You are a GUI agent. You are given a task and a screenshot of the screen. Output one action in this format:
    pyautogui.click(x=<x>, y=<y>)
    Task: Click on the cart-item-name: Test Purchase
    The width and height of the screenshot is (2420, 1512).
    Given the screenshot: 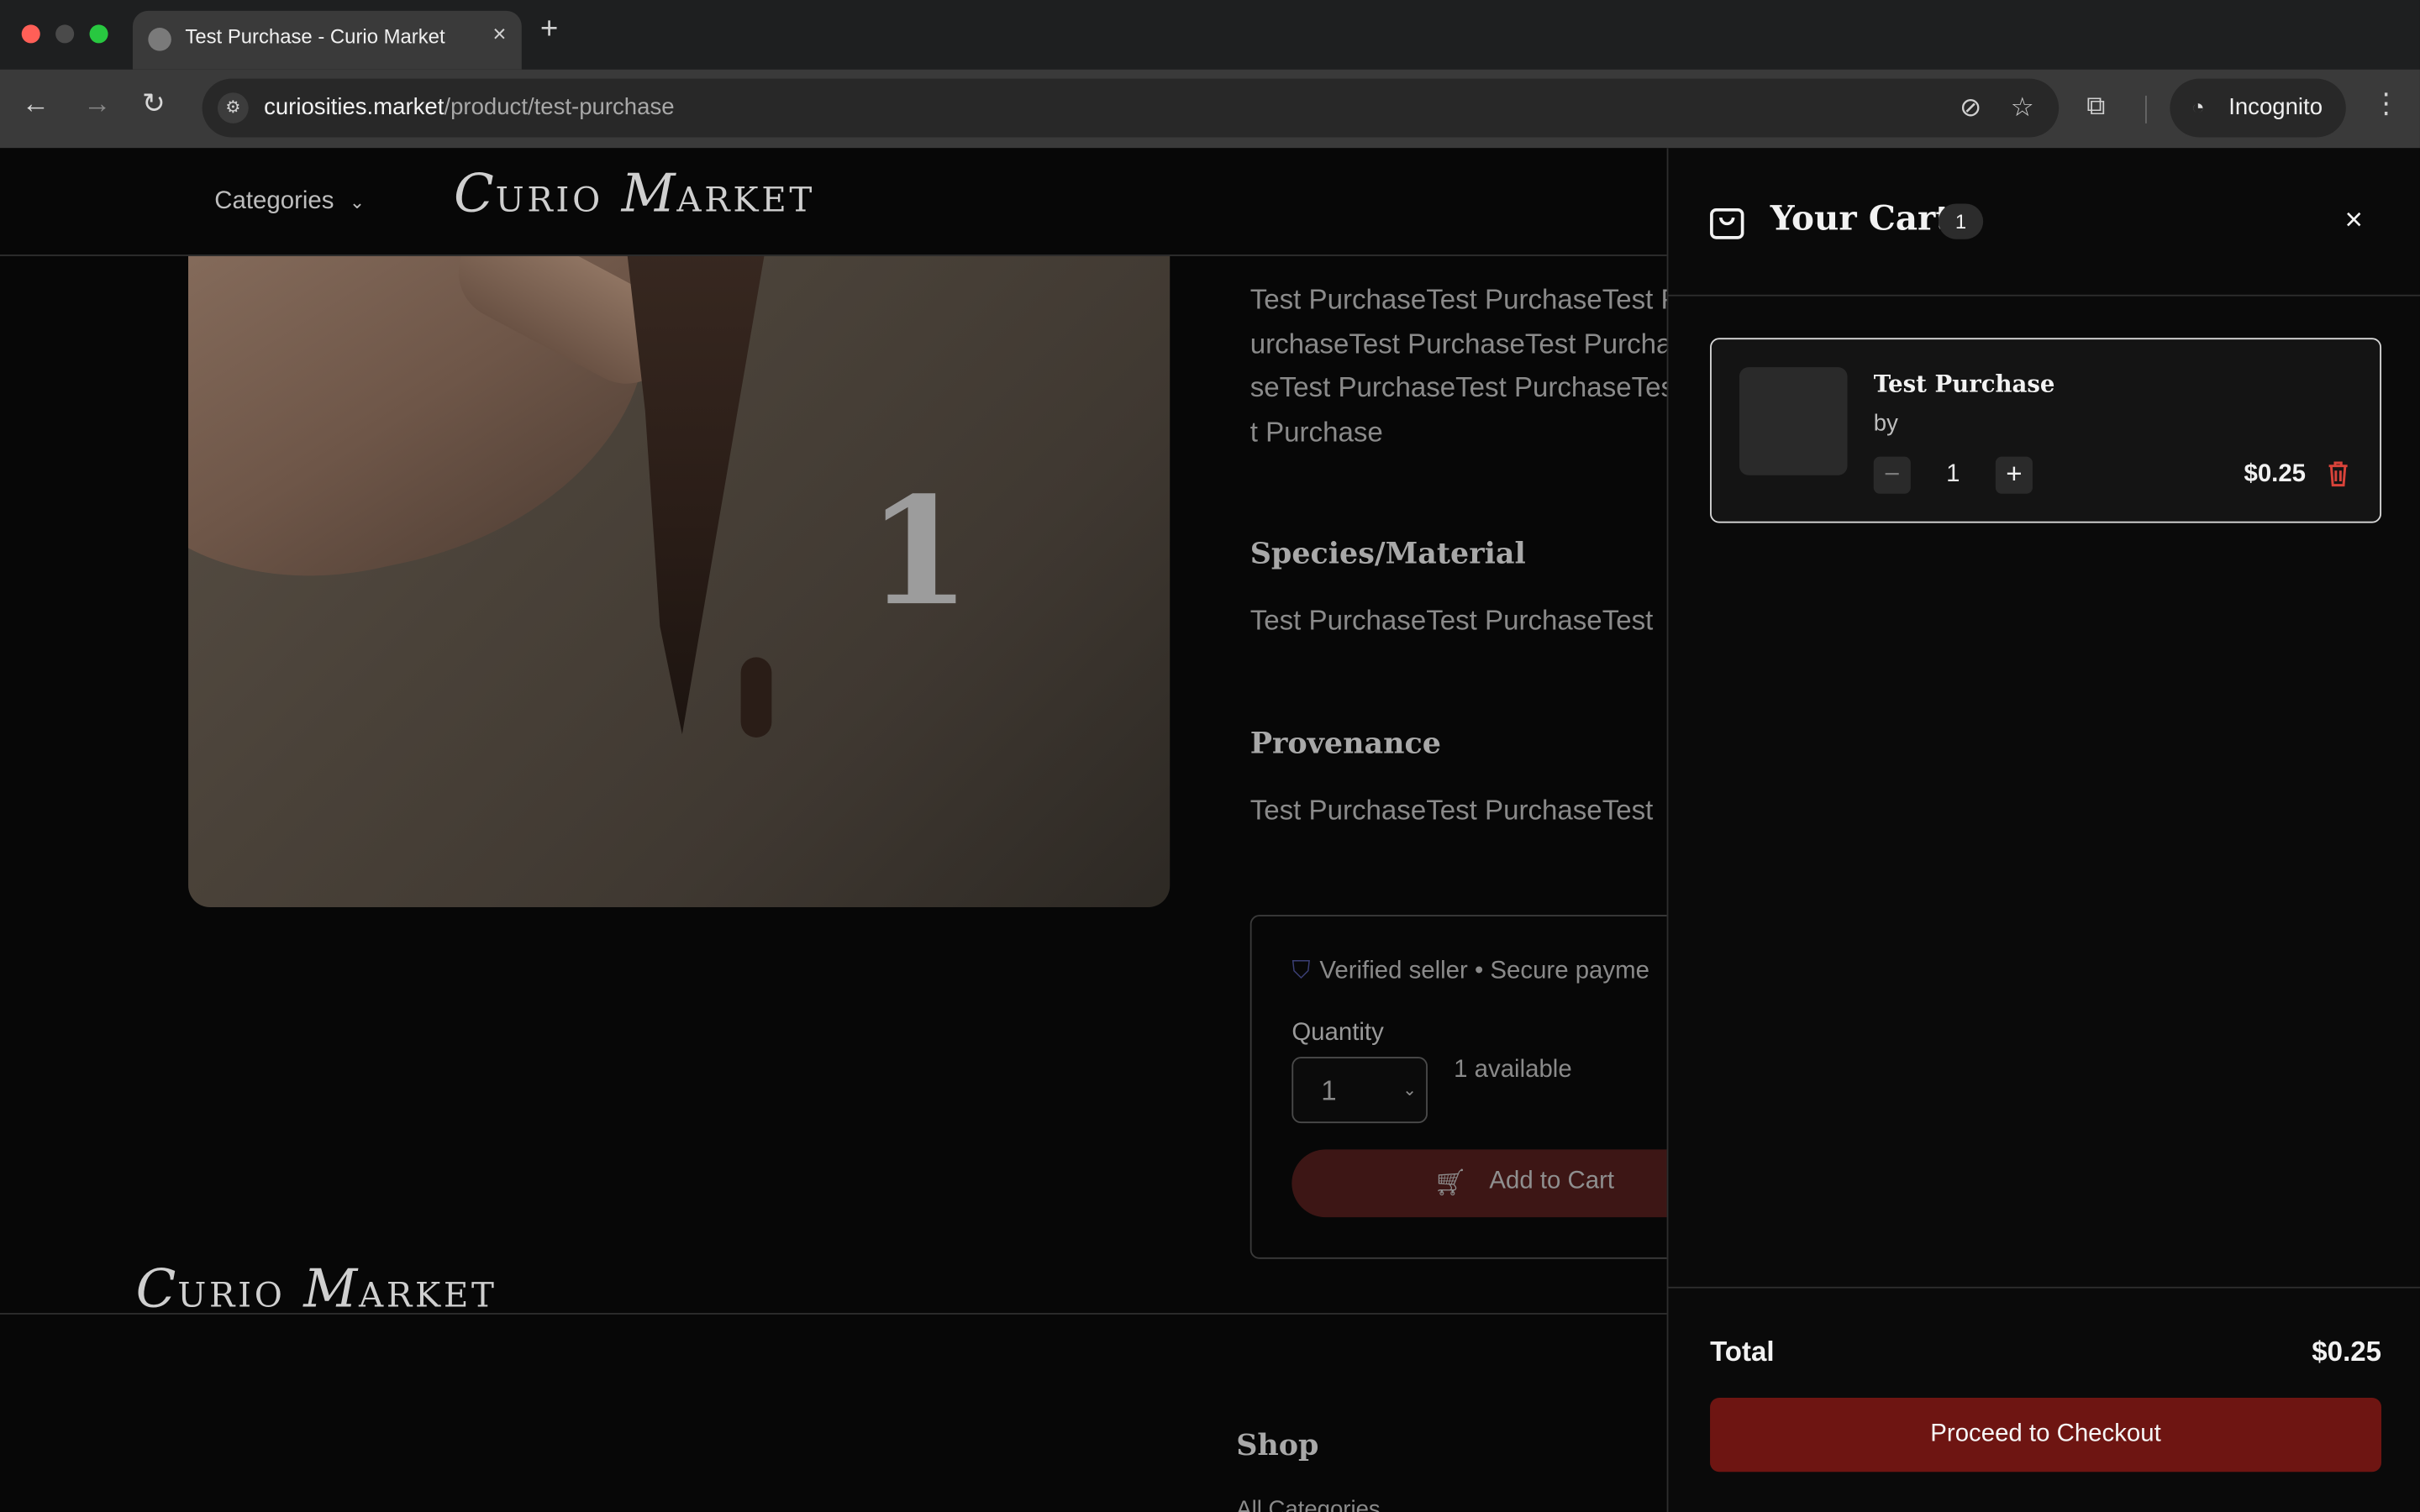 What is the action you would take?
    pyautogui.click(x=1964, y=384)
    